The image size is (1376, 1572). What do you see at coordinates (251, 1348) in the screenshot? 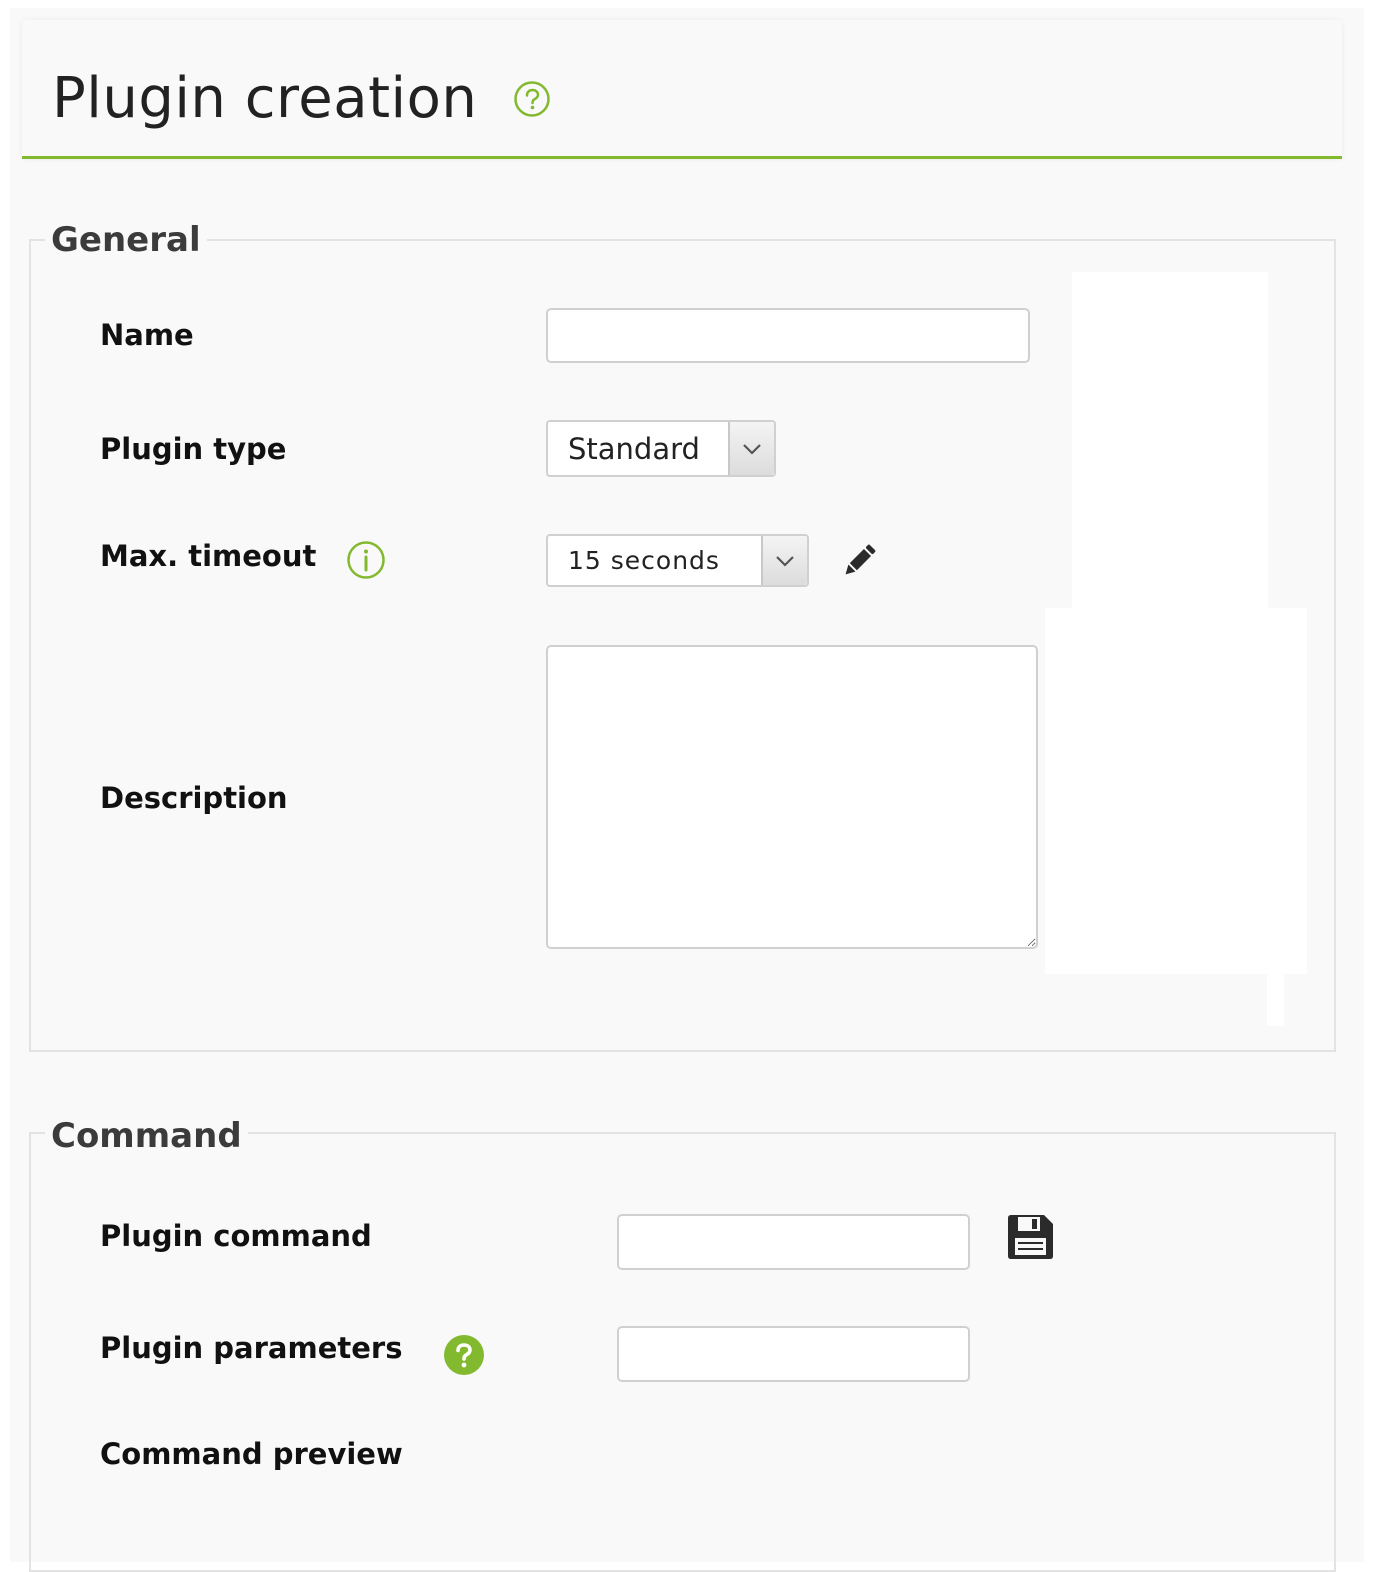
I see `plugin-parameters-label: Plugin parameters` at bounding box center [251, 1348].